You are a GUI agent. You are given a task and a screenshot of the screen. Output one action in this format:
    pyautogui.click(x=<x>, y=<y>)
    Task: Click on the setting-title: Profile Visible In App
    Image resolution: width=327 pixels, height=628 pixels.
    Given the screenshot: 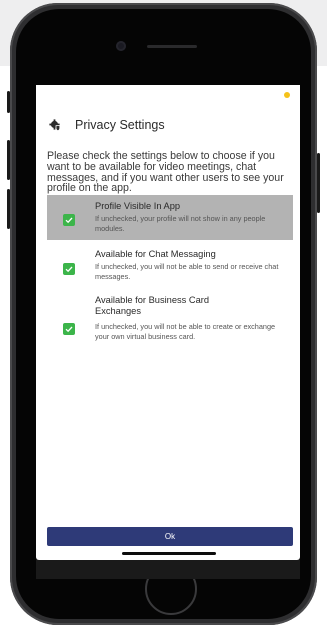 What is the action you would take?
    pyautogui.click(x=138, y=206)
    